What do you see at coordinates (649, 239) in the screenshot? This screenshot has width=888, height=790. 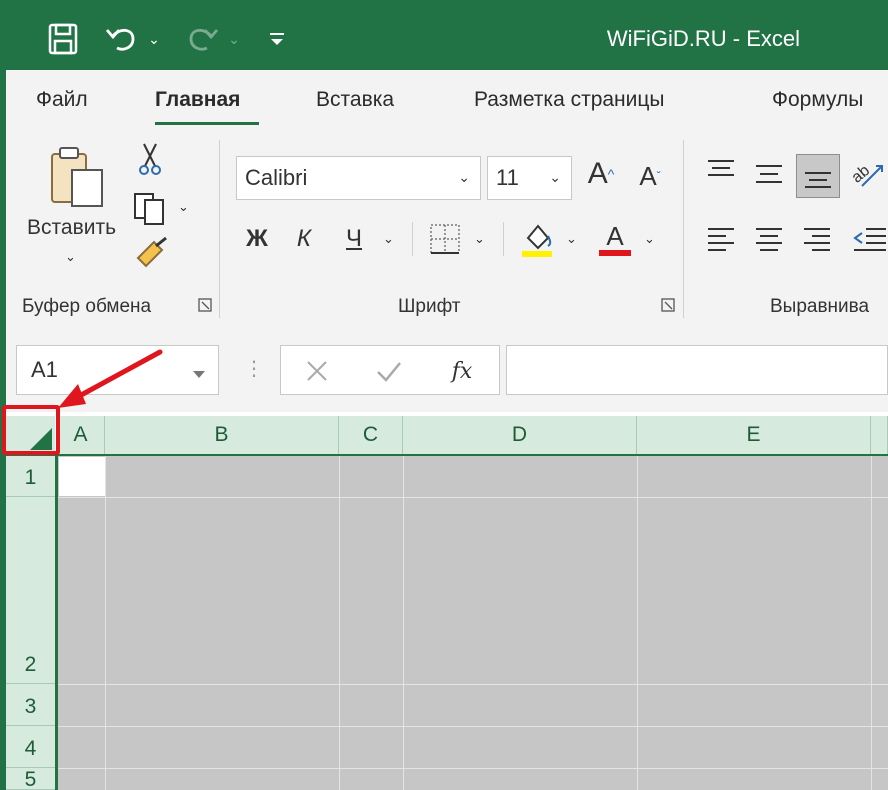 I see `font-color-dropdown-icon: ⌄` at bounding box center [649, 239].